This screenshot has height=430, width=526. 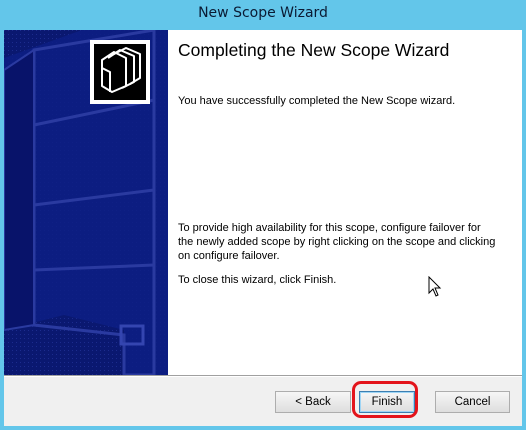 I want to click on back-button: < Back, so click(x=313, y=402).